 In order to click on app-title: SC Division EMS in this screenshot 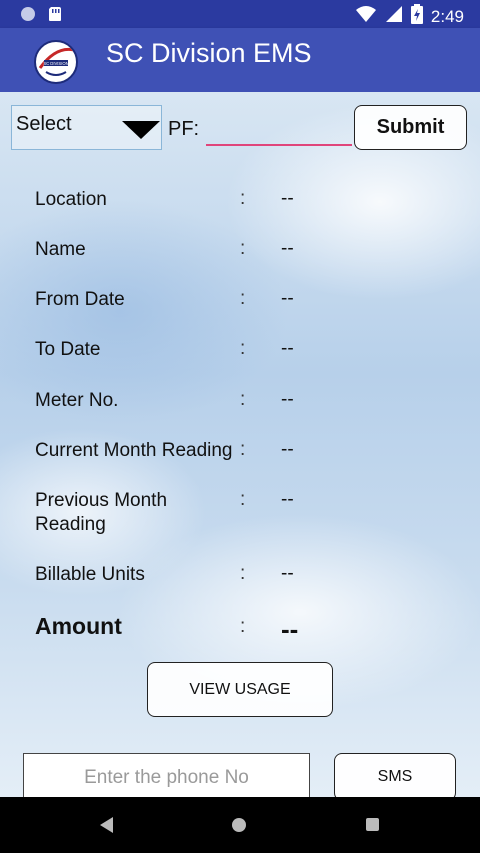, I will do `click(209, 53)`.